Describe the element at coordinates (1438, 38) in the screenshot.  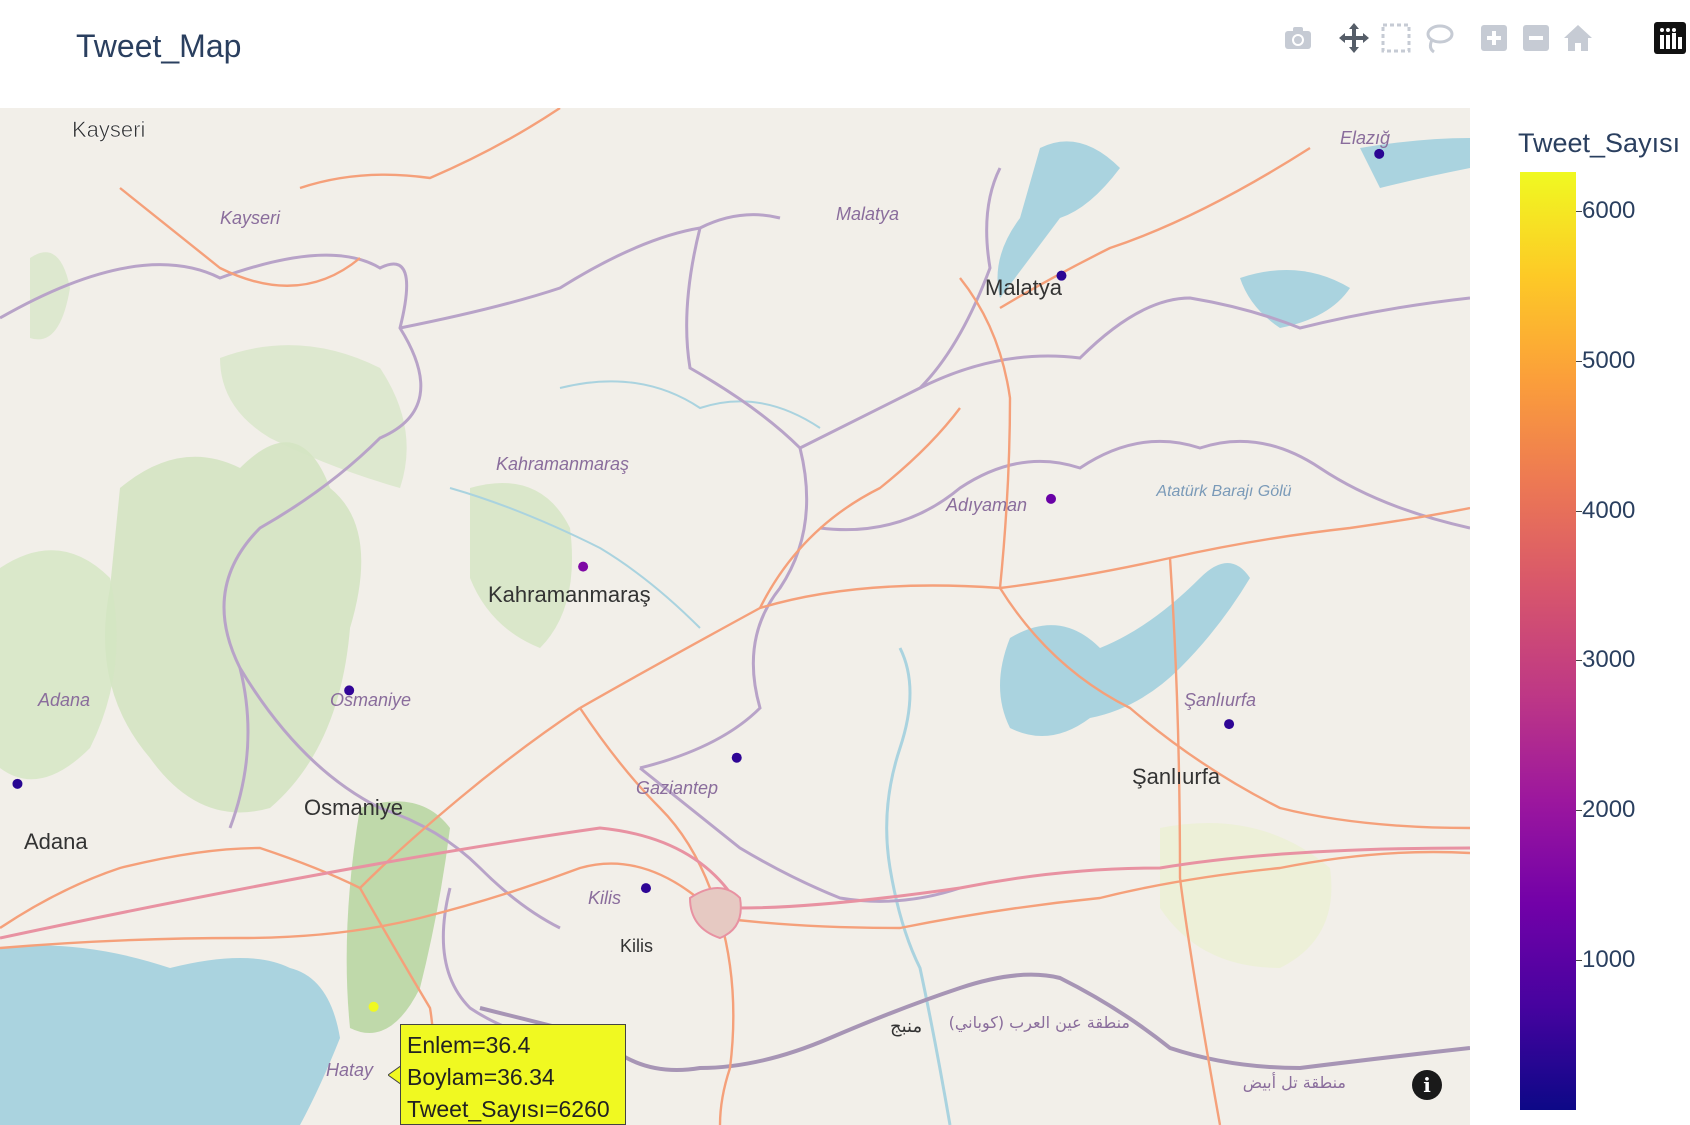
I see `lasso-icon` at that location.